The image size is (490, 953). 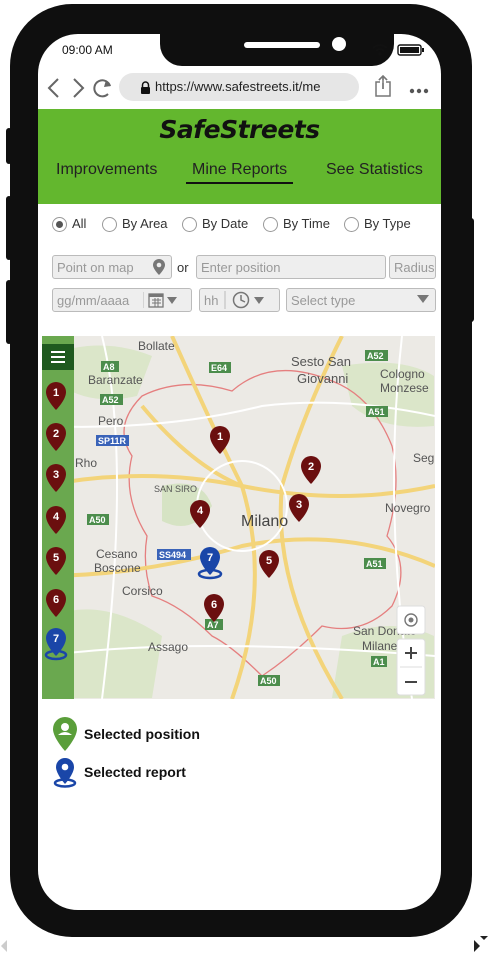 What do you see at coordinates (56, 478) in the screenshot?
I see `rail-pin-3: 3` at bounding box center [56, 478].